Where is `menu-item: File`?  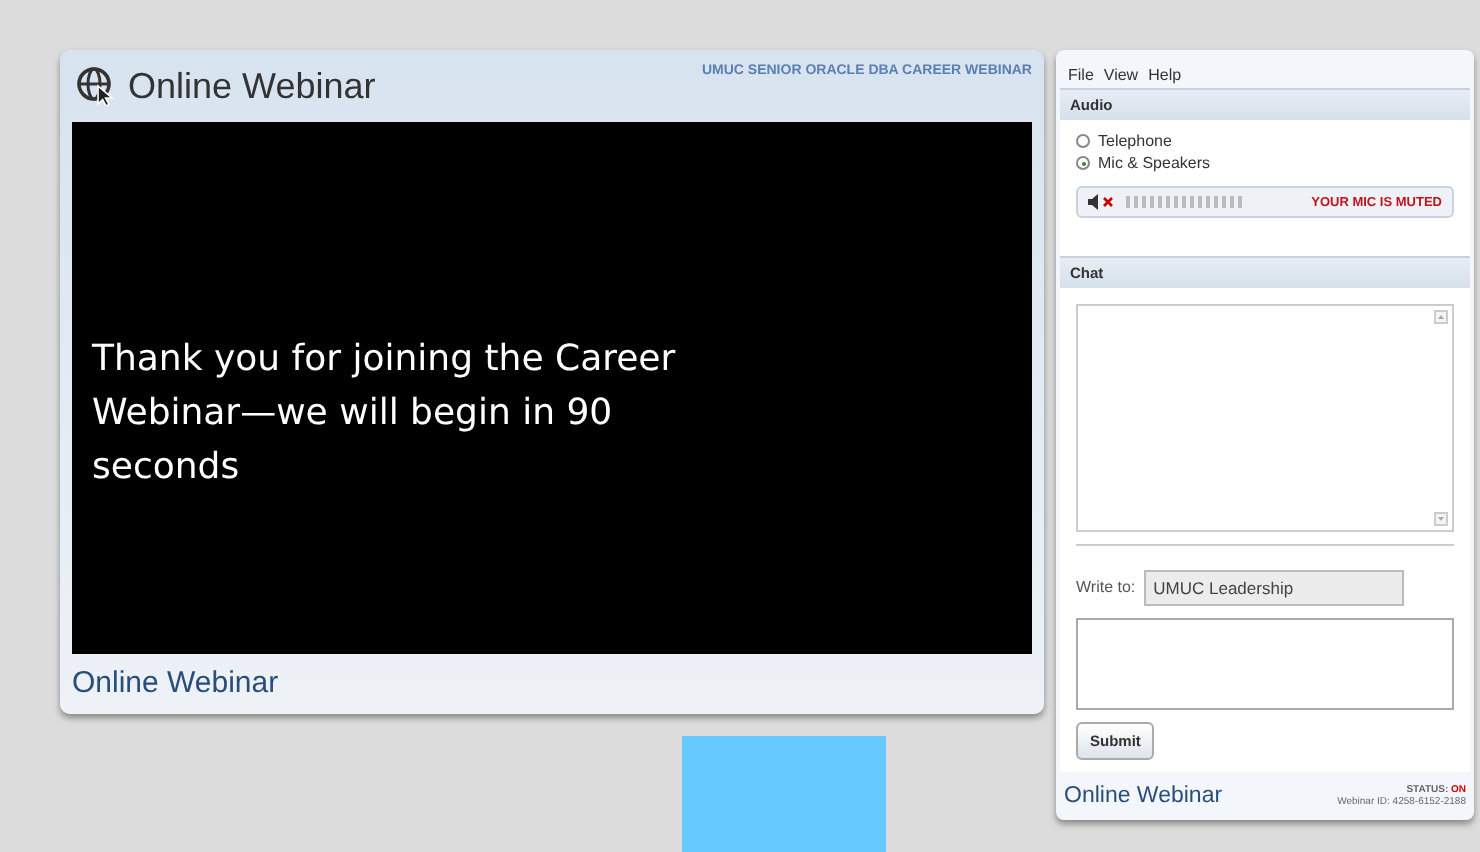 menu-item: File is located at coordinates (1081, 75).